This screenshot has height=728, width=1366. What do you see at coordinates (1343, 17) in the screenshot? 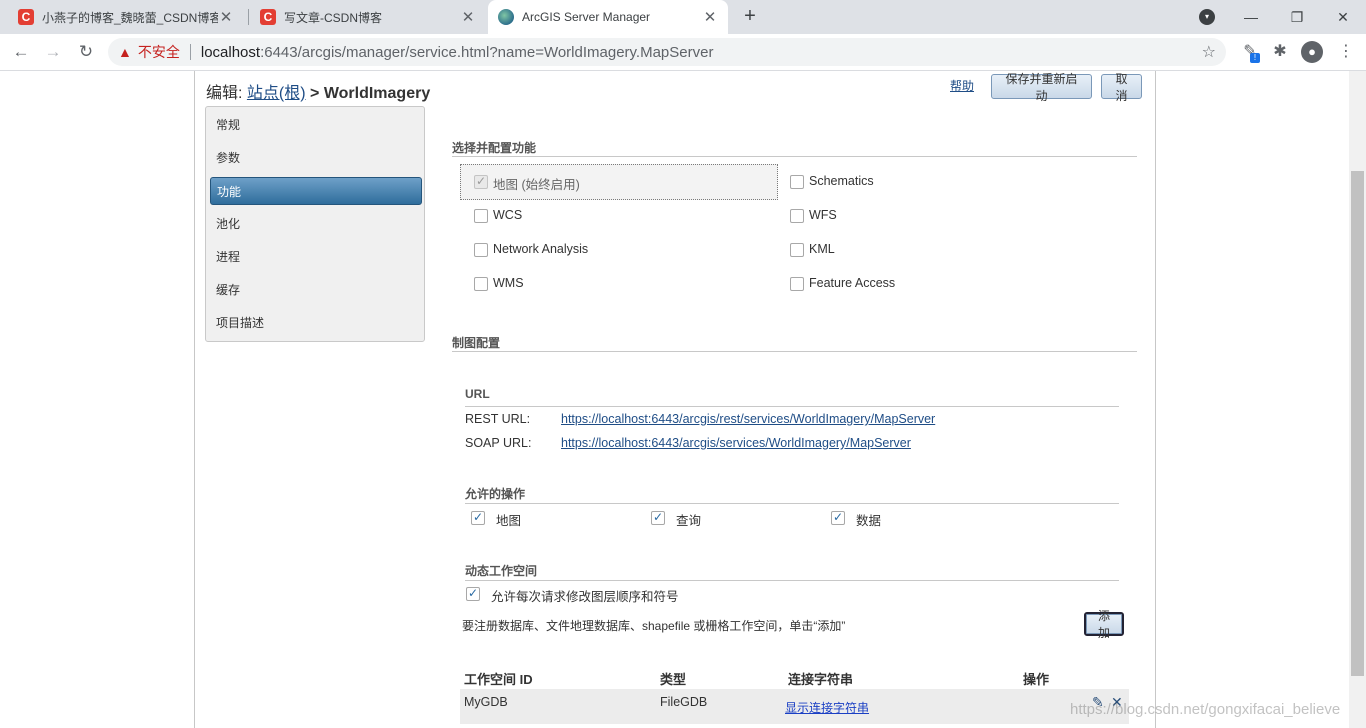
I see `window-close-button: ✕` at bounding box center [1343, 17].